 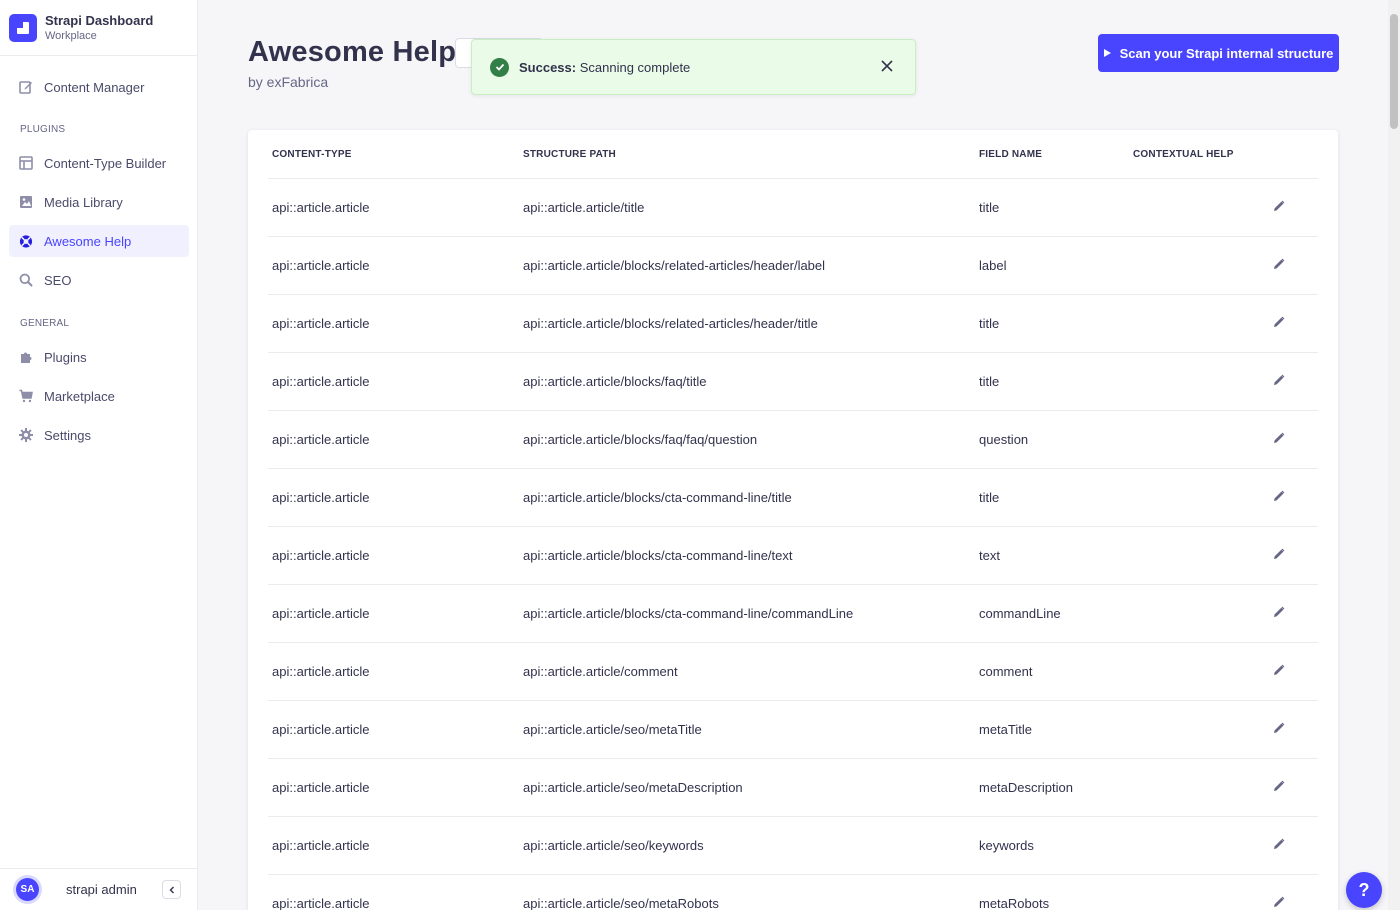 I want to click on search-icon, so click(x=26, y=280).